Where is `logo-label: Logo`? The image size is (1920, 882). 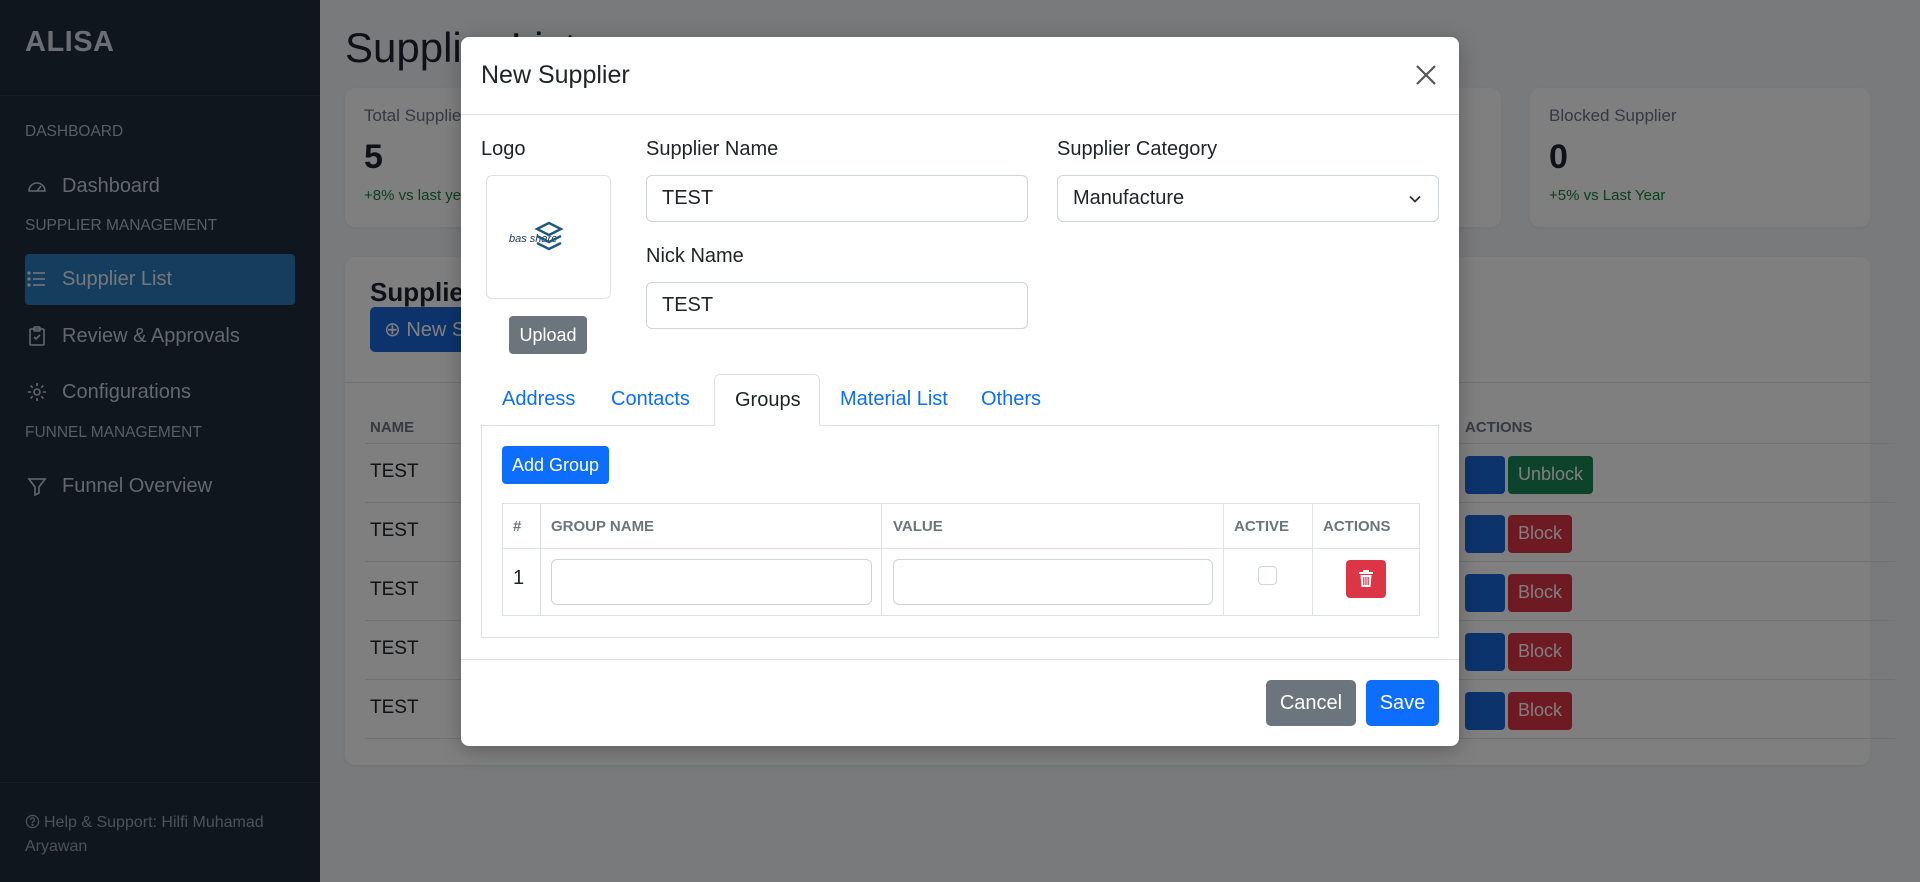
logo-label: Logo is located at coordinates (503, 149).